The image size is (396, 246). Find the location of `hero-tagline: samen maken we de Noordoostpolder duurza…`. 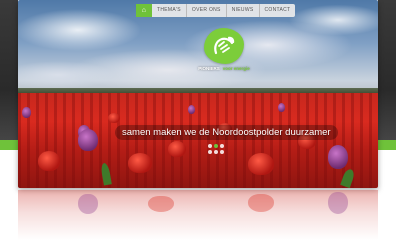

hero-tagline: samen maken we de Noordoostpolder duurza… is located at coordinates (226, 132).